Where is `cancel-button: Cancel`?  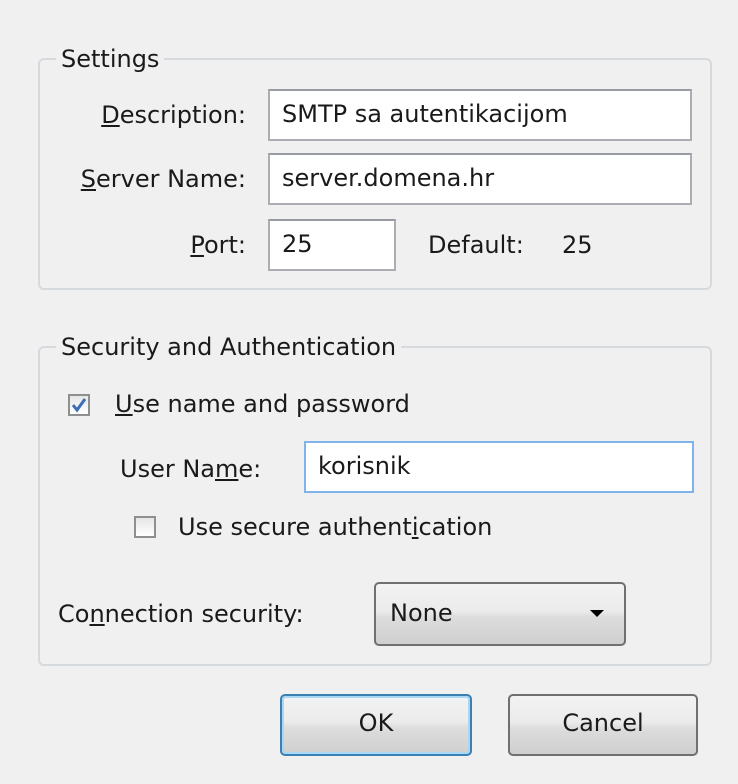 cancel-button: Cancel is located at coordinates (603, 725).